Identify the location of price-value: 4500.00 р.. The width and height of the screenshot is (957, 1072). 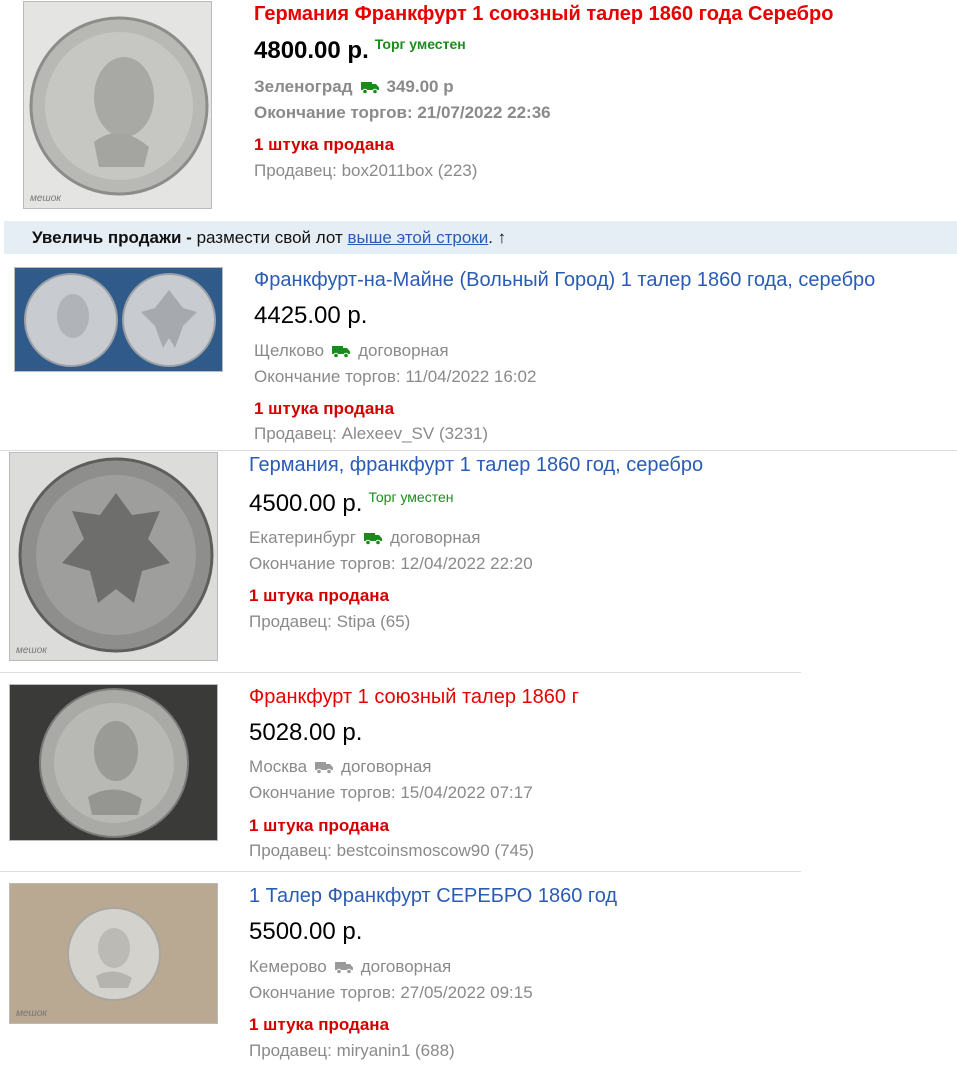
(306, 503).